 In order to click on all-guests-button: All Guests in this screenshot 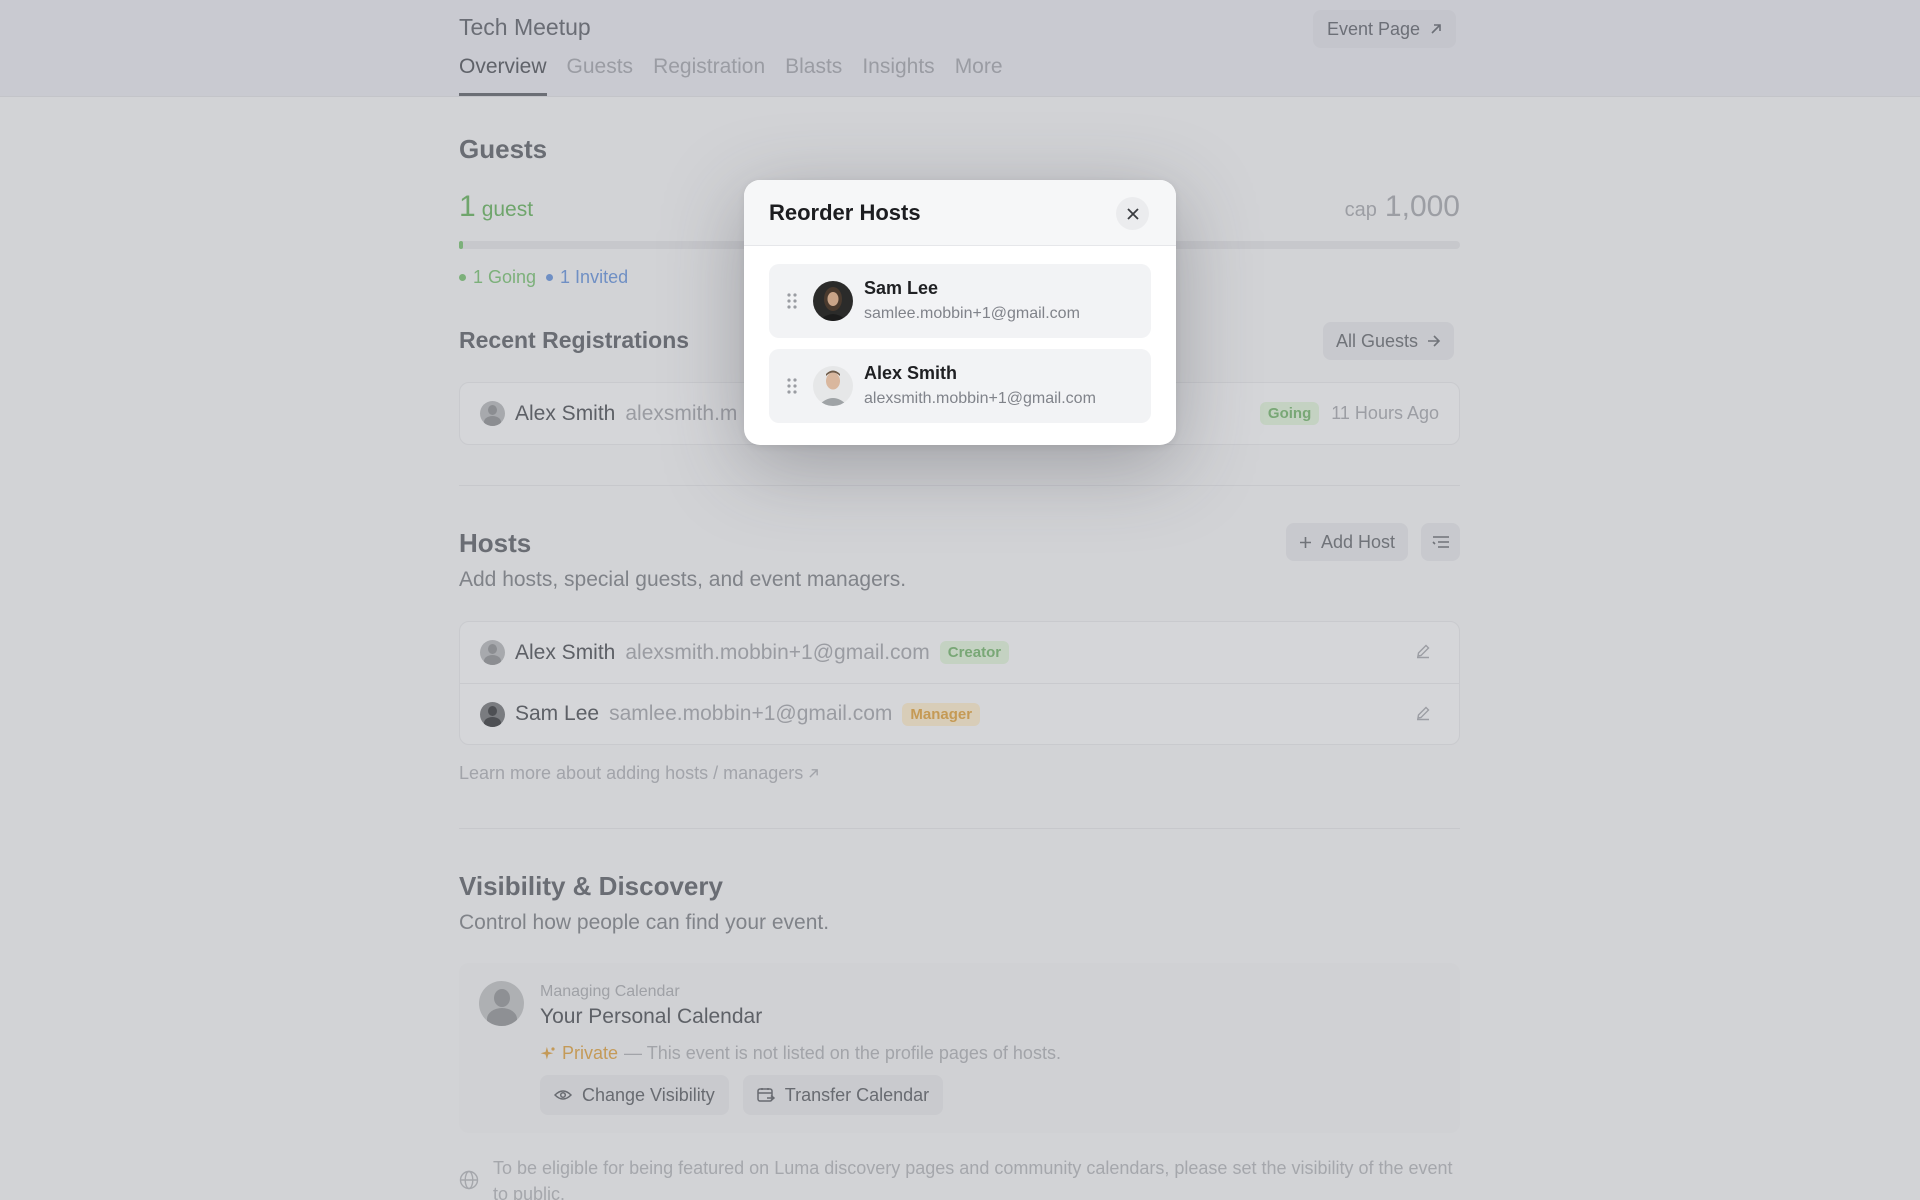, I will do `click(1389, 341)`.